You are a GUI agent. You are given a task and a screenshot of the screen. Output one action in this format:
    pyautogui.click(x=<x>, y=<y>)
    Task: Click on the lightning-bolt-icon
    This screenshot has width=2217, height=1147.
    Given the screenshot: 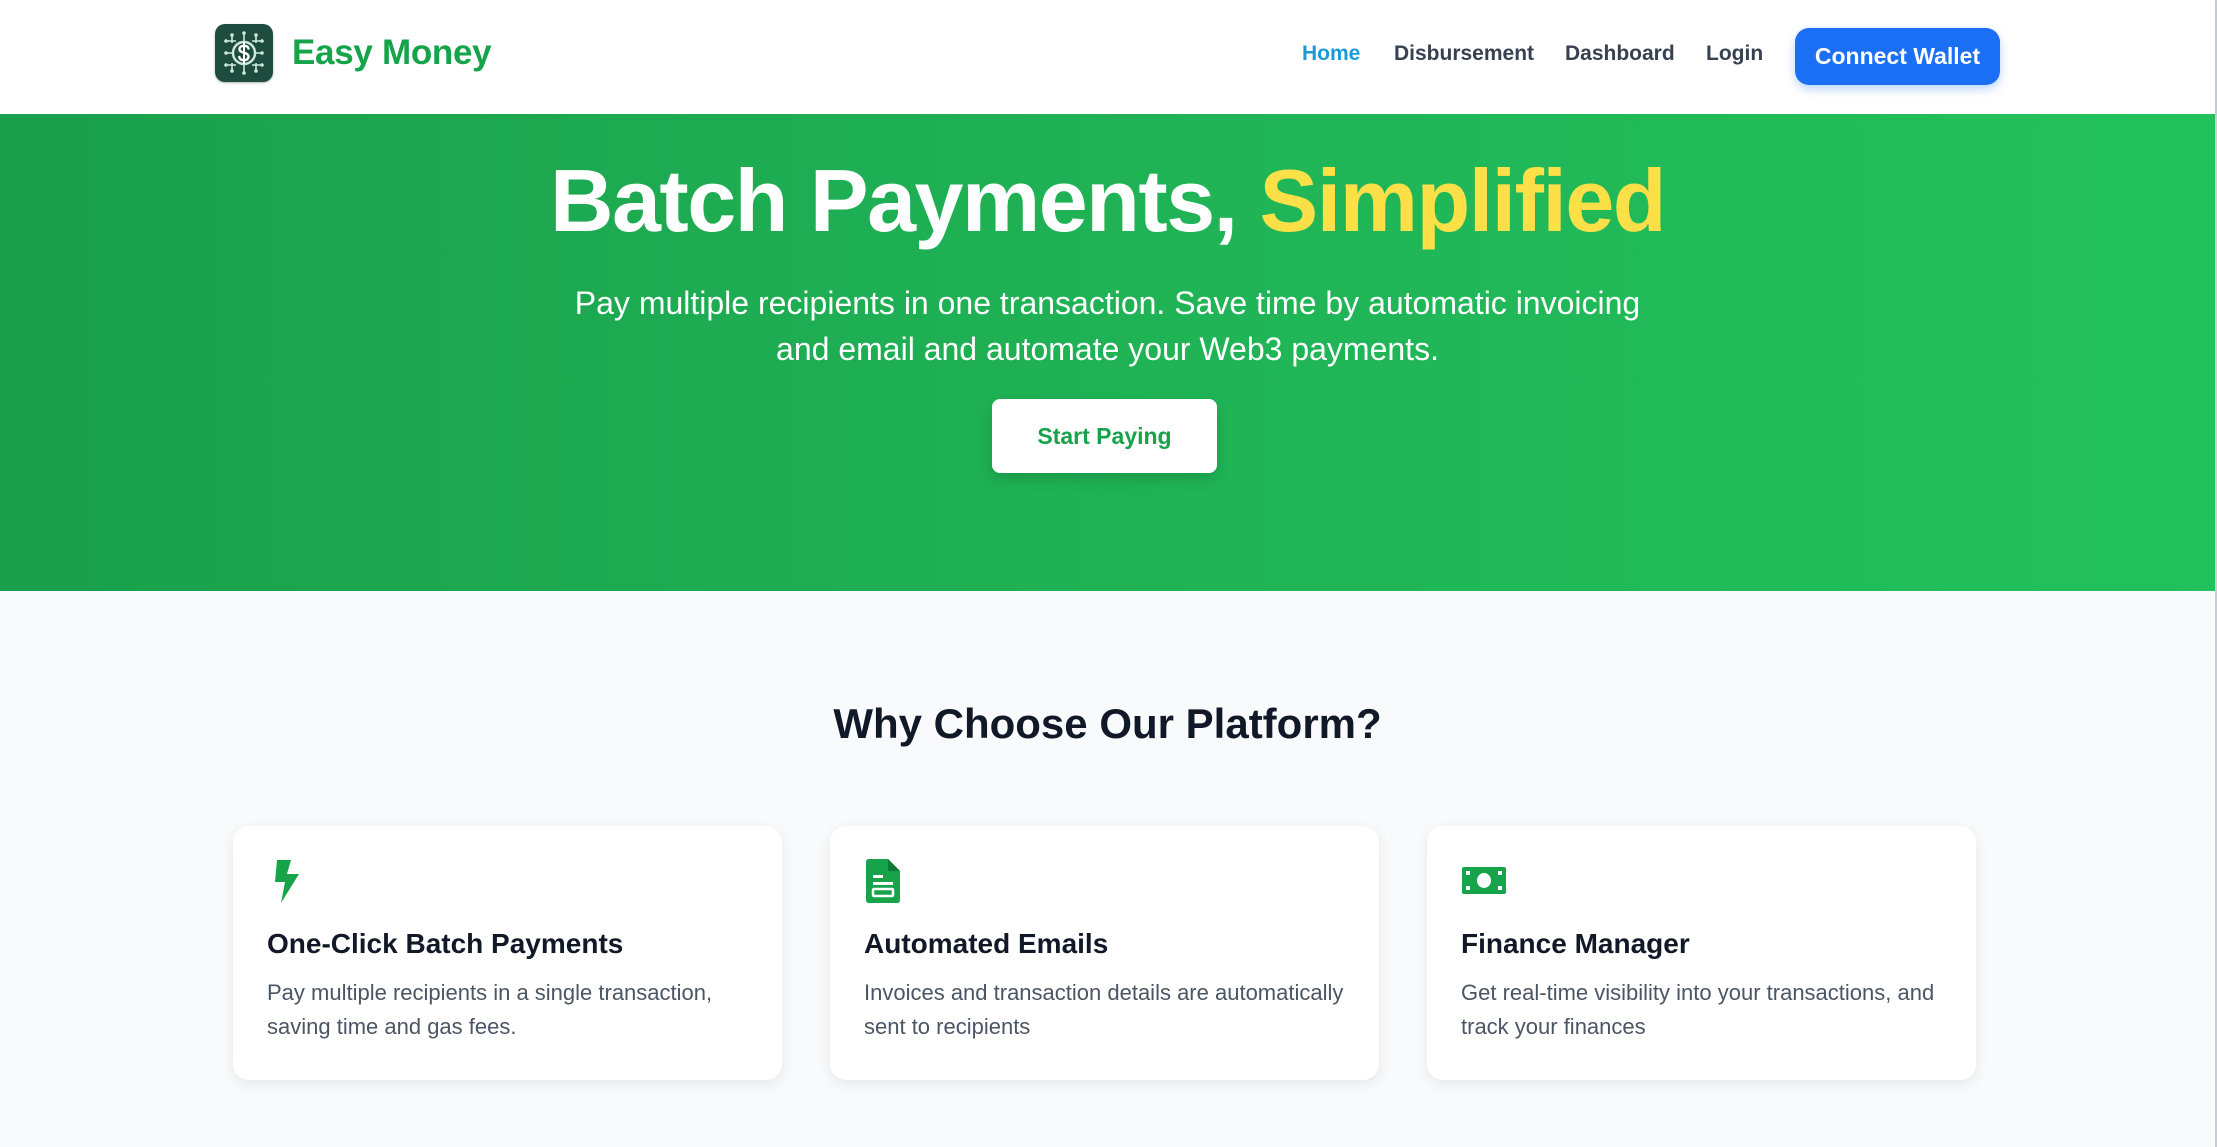 What is the action you would take?
    pyautogui.click(x=289, y=881)
    